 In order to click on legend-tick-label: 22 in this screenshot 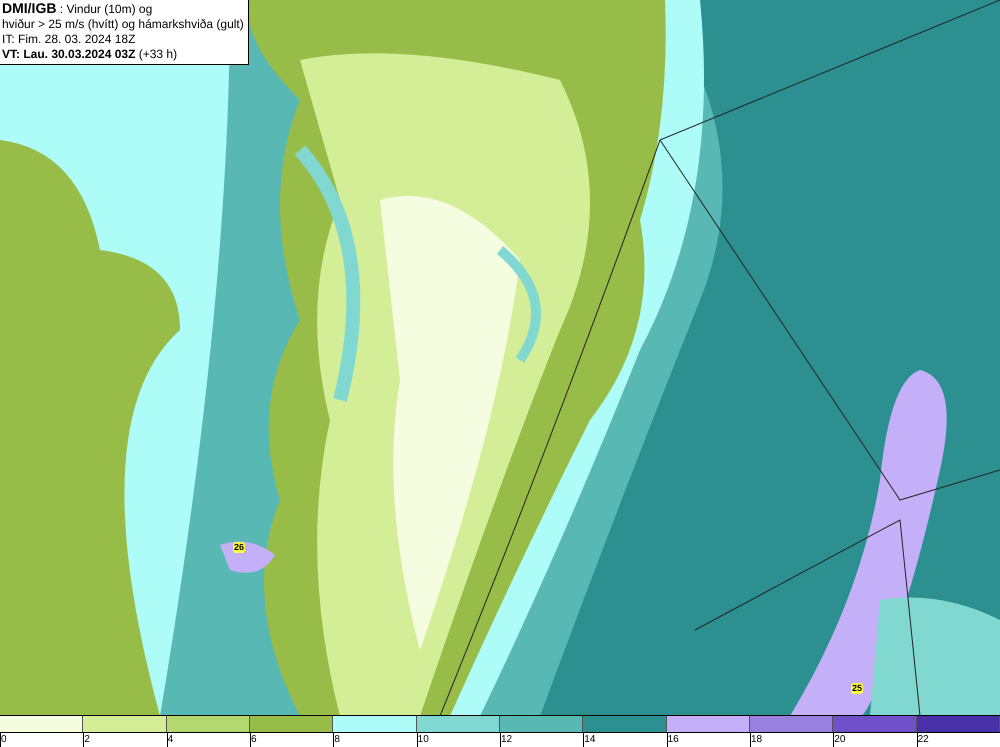, I will do `click(923, 740)`.